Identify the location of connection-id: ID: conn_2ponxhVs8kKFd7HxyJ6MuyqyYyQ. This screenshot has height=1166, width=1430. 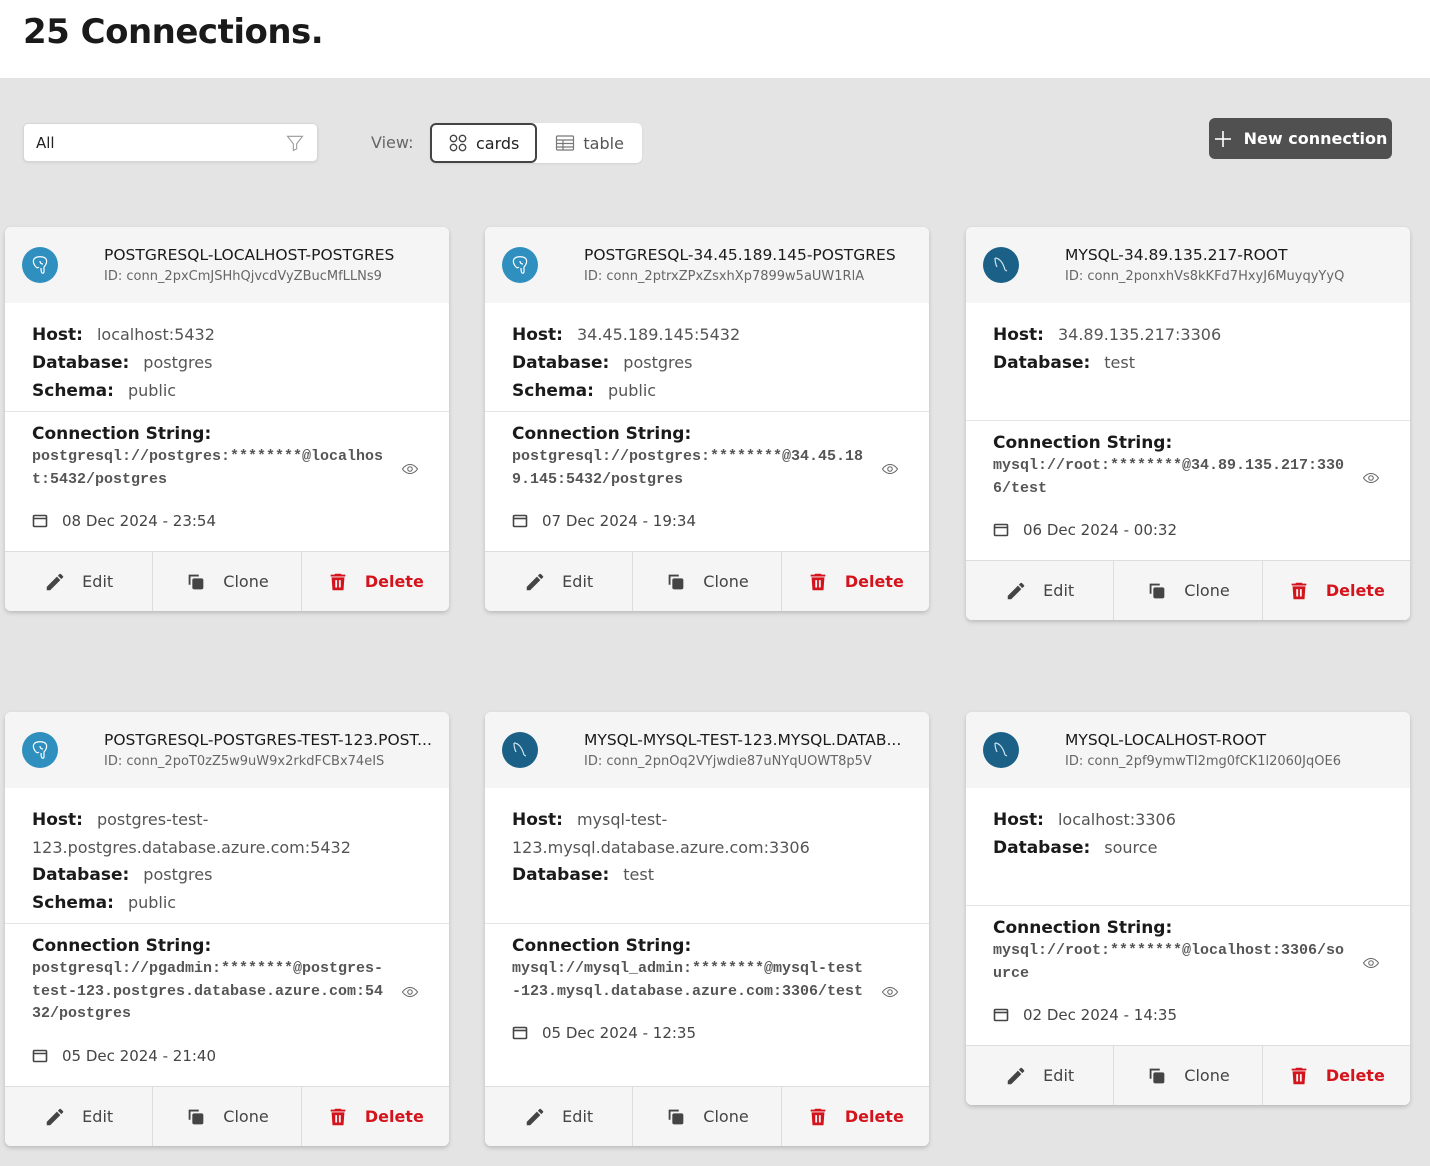
(1205, 276).